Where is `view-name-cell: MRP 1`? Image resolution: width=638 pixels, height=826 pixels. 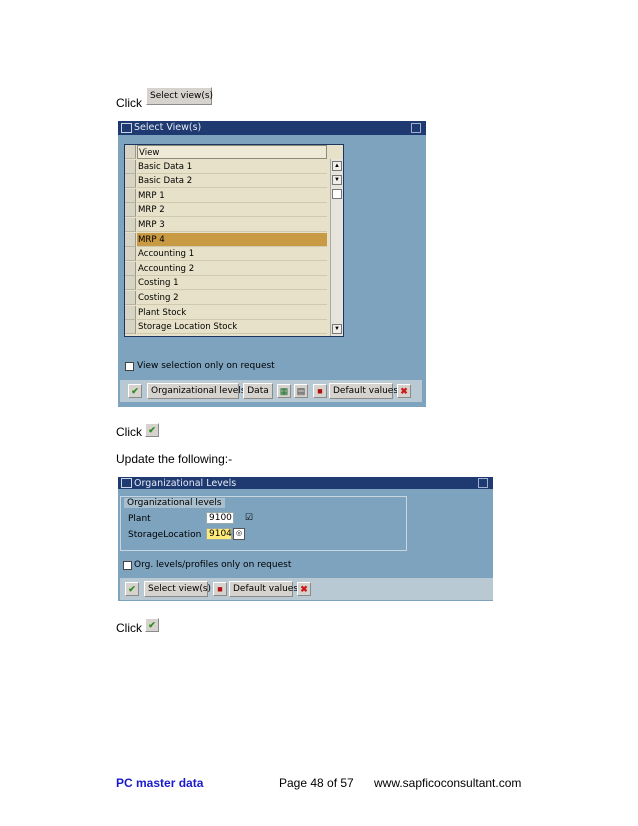 view-name-cell: MRP 1 is located at coordinates (232, 196).